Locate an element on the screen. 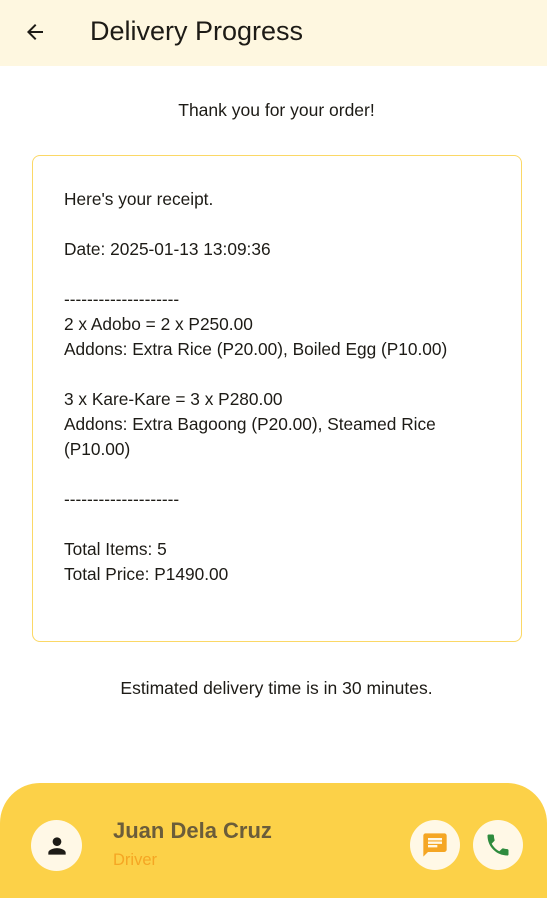 This screenshot has width=547, height=898. call-driver-button is located at coordinates (498, 845).